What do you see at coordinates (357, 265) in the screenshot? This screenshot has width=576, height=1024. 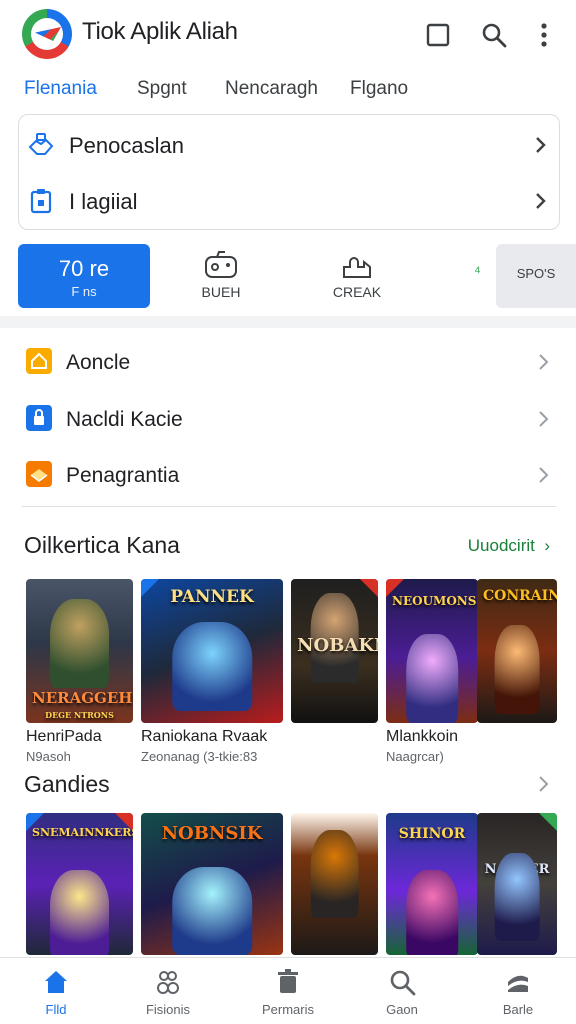 I see `puzzle-icon` at bounding box center [357, 265].